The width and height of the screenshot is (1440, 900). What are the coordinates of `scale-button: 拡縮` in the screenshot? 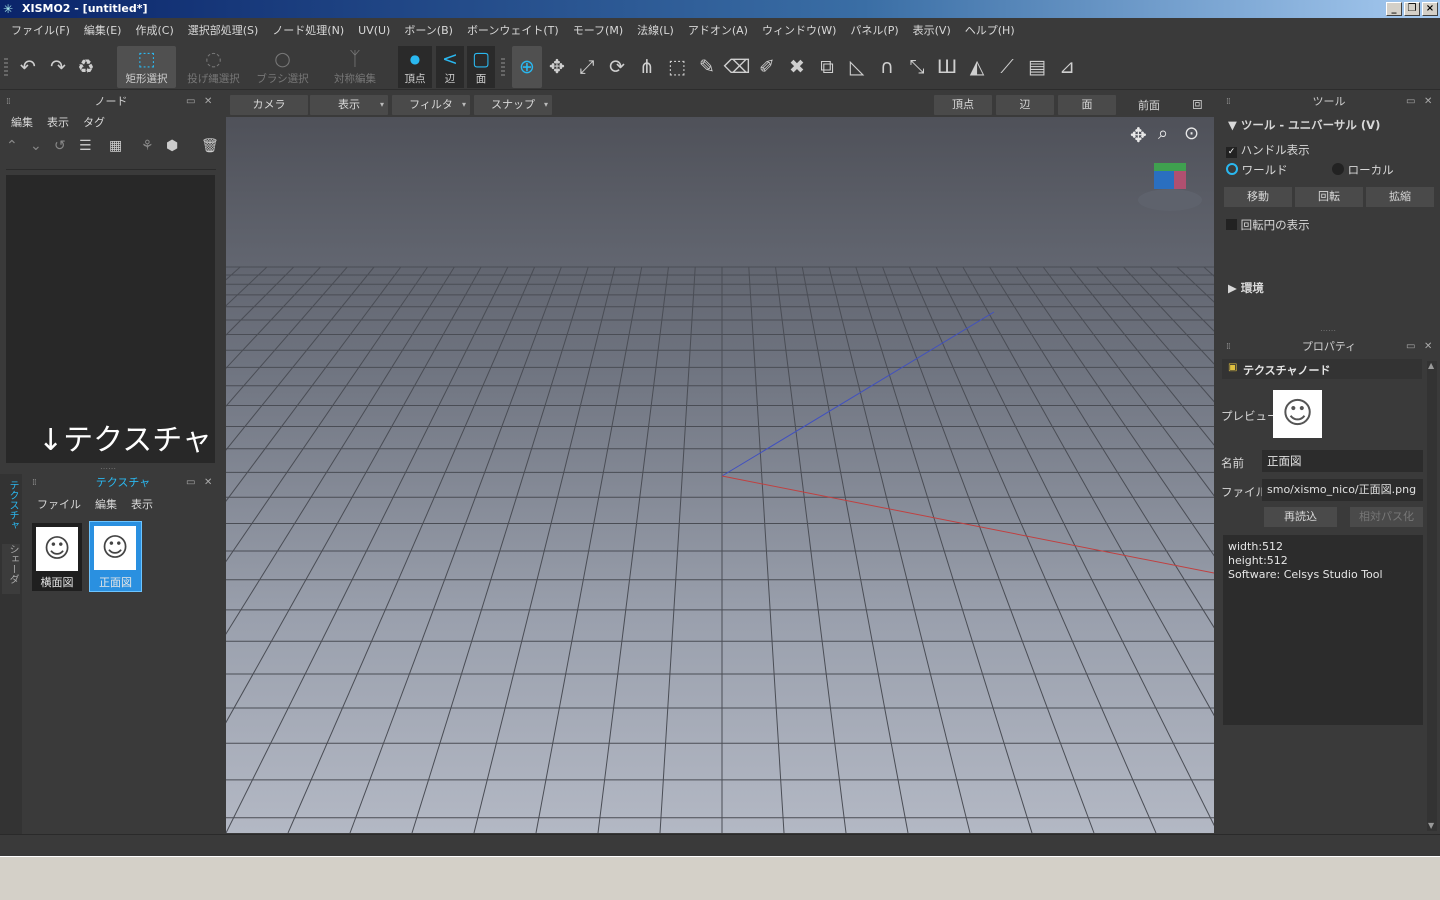 It's located at (1400, 197).